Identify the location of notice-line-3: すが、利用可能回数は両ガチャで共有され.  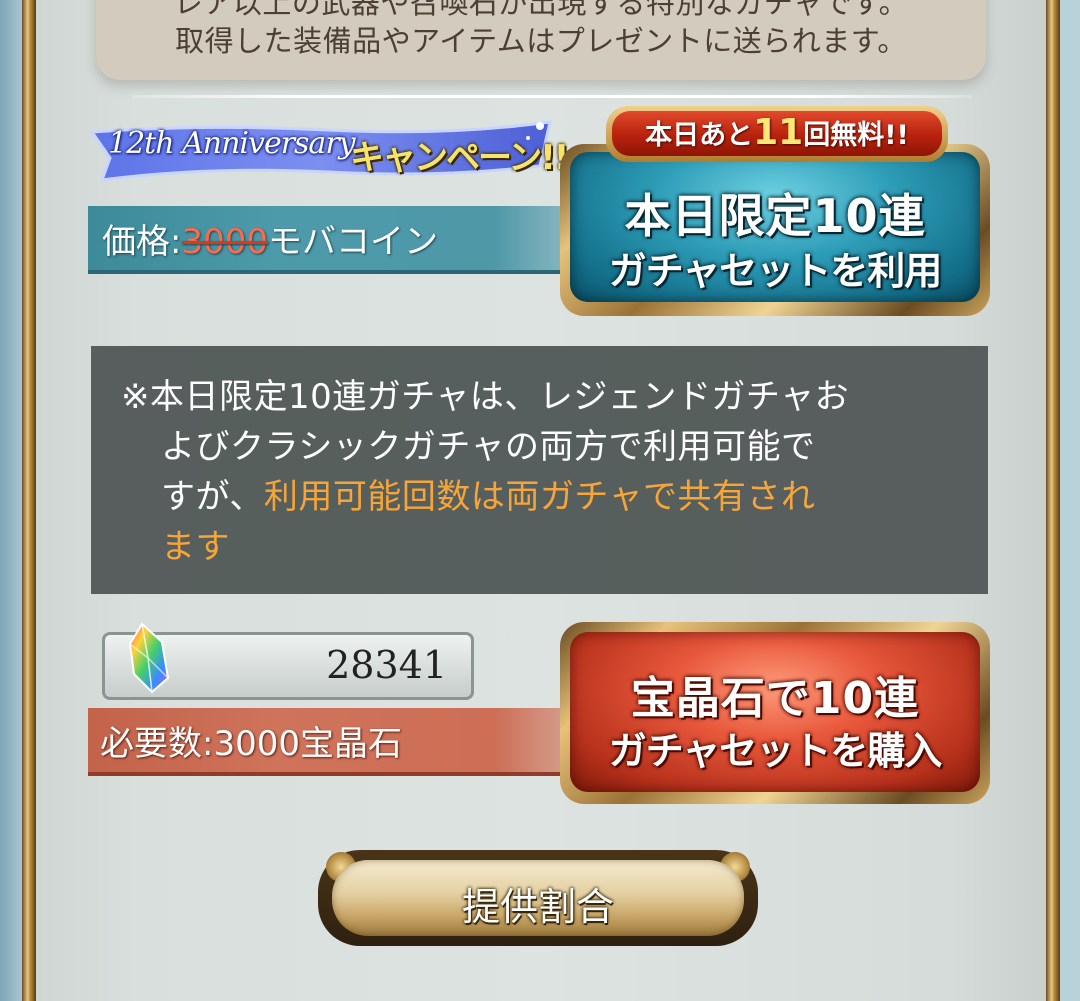
(541, 497).